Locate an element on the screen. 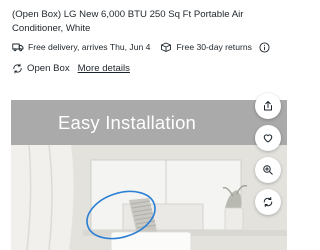  delivery-info: Free delivery, arrives Thu, Jun 4 is located at coordinates (81, 47).